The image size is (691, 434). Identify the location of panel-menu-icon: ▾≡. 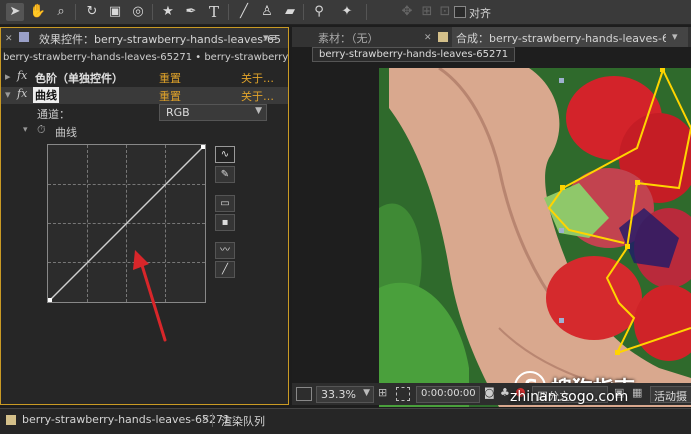
(270, 37).